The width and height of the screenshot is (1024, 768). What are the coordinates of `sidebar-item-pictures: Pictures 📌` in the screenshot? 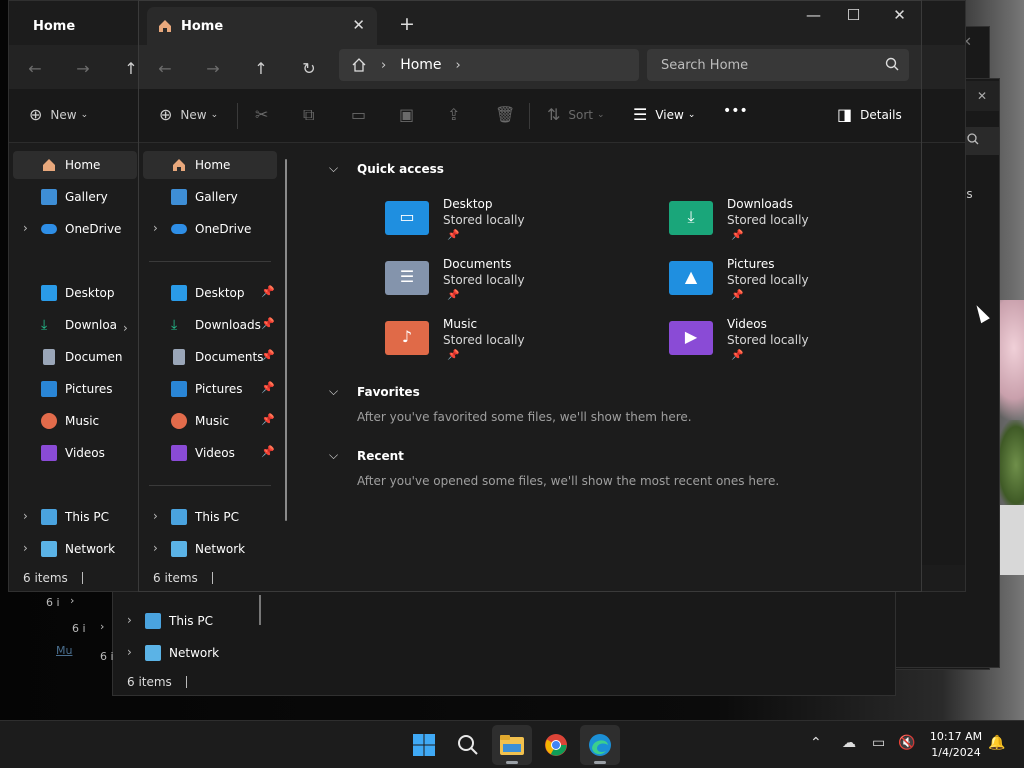 It's located at (210, 389).